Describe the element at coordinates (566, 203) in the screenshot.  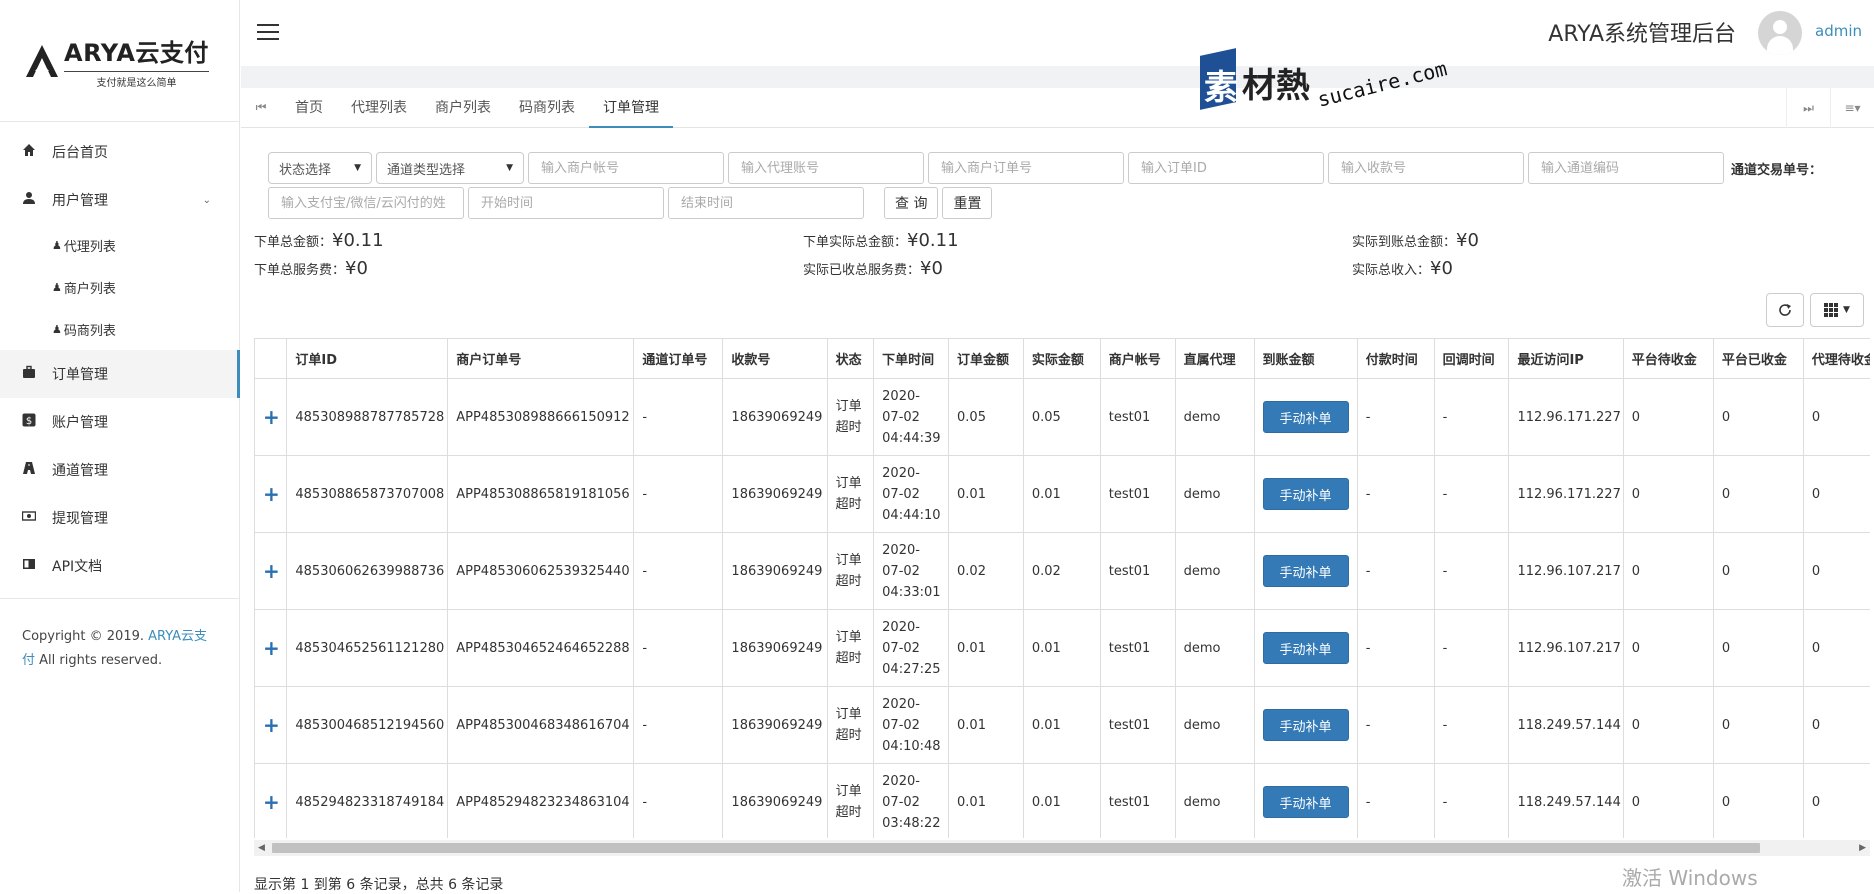
I see `start-time-input` at that location.